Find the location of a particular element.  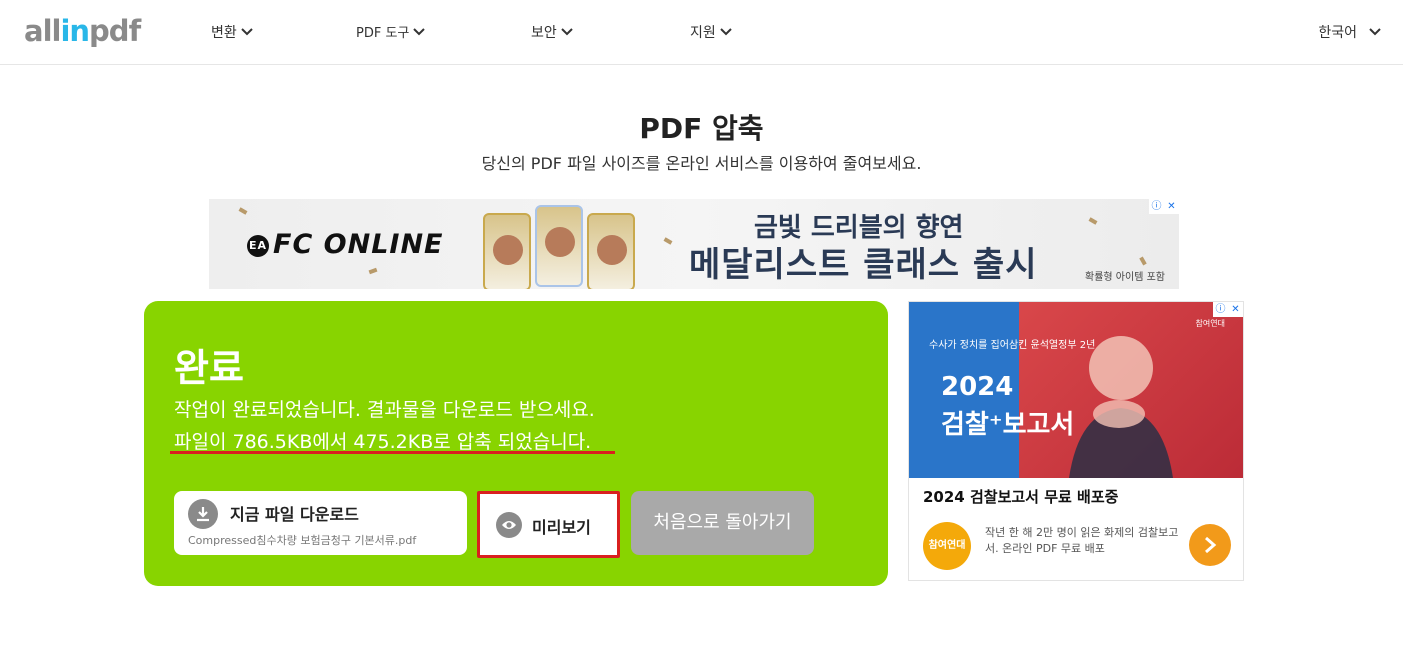

eye-icon is located at coordinates (509, 525).